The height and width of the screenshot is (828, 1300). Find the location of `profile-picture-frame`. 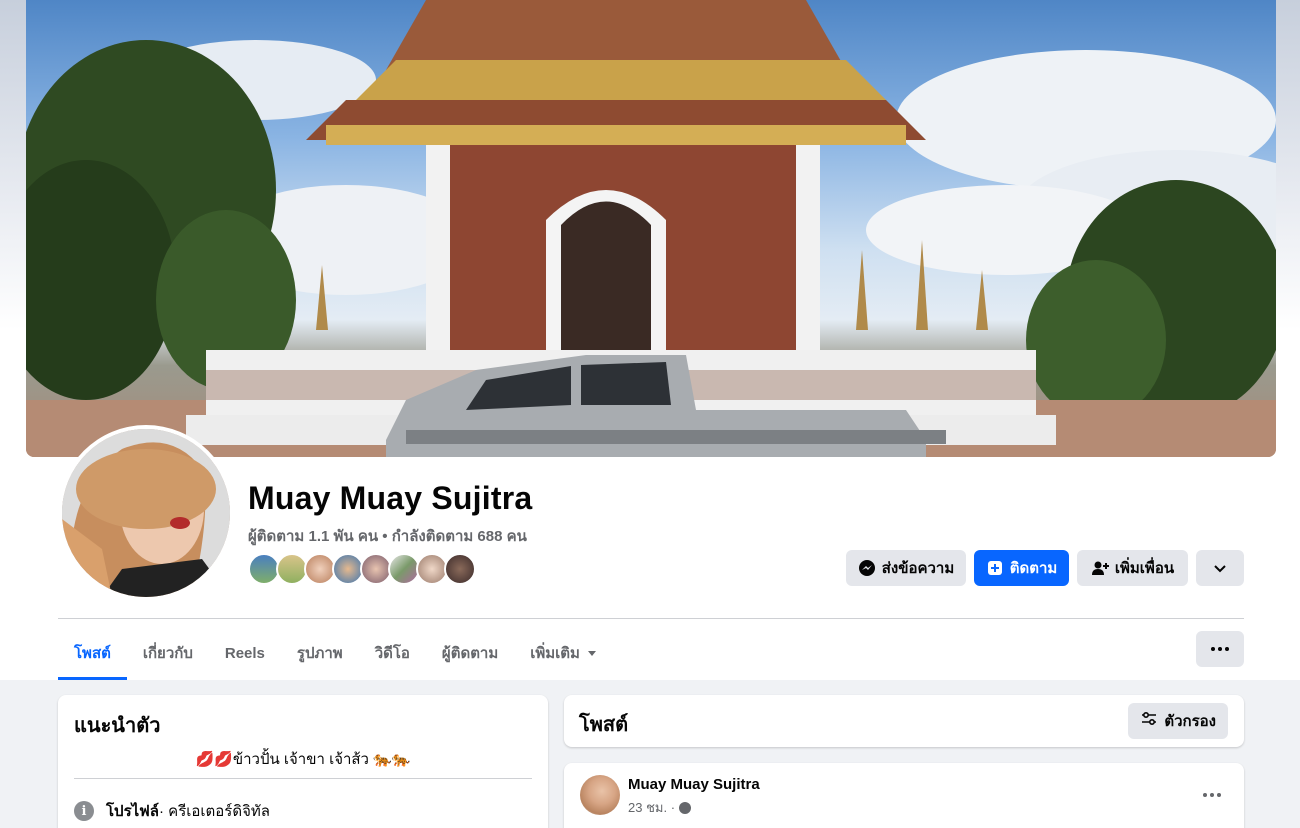

profile-picture-frame is located at coordinates (146, 513).